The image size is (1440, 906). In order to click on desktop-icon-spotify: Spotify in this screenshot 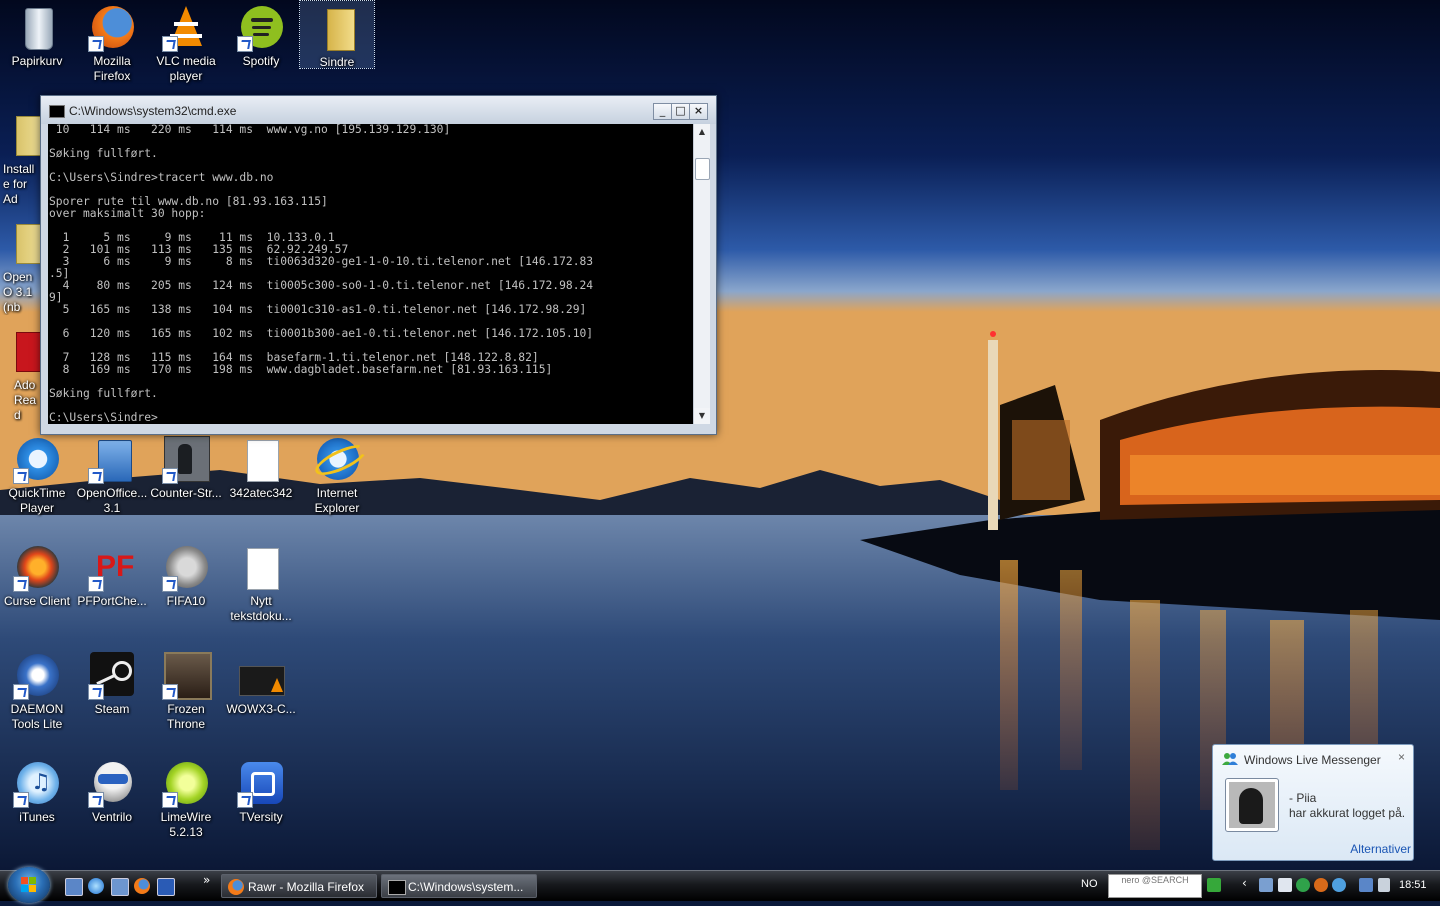, I will do `click(261, 34)`.